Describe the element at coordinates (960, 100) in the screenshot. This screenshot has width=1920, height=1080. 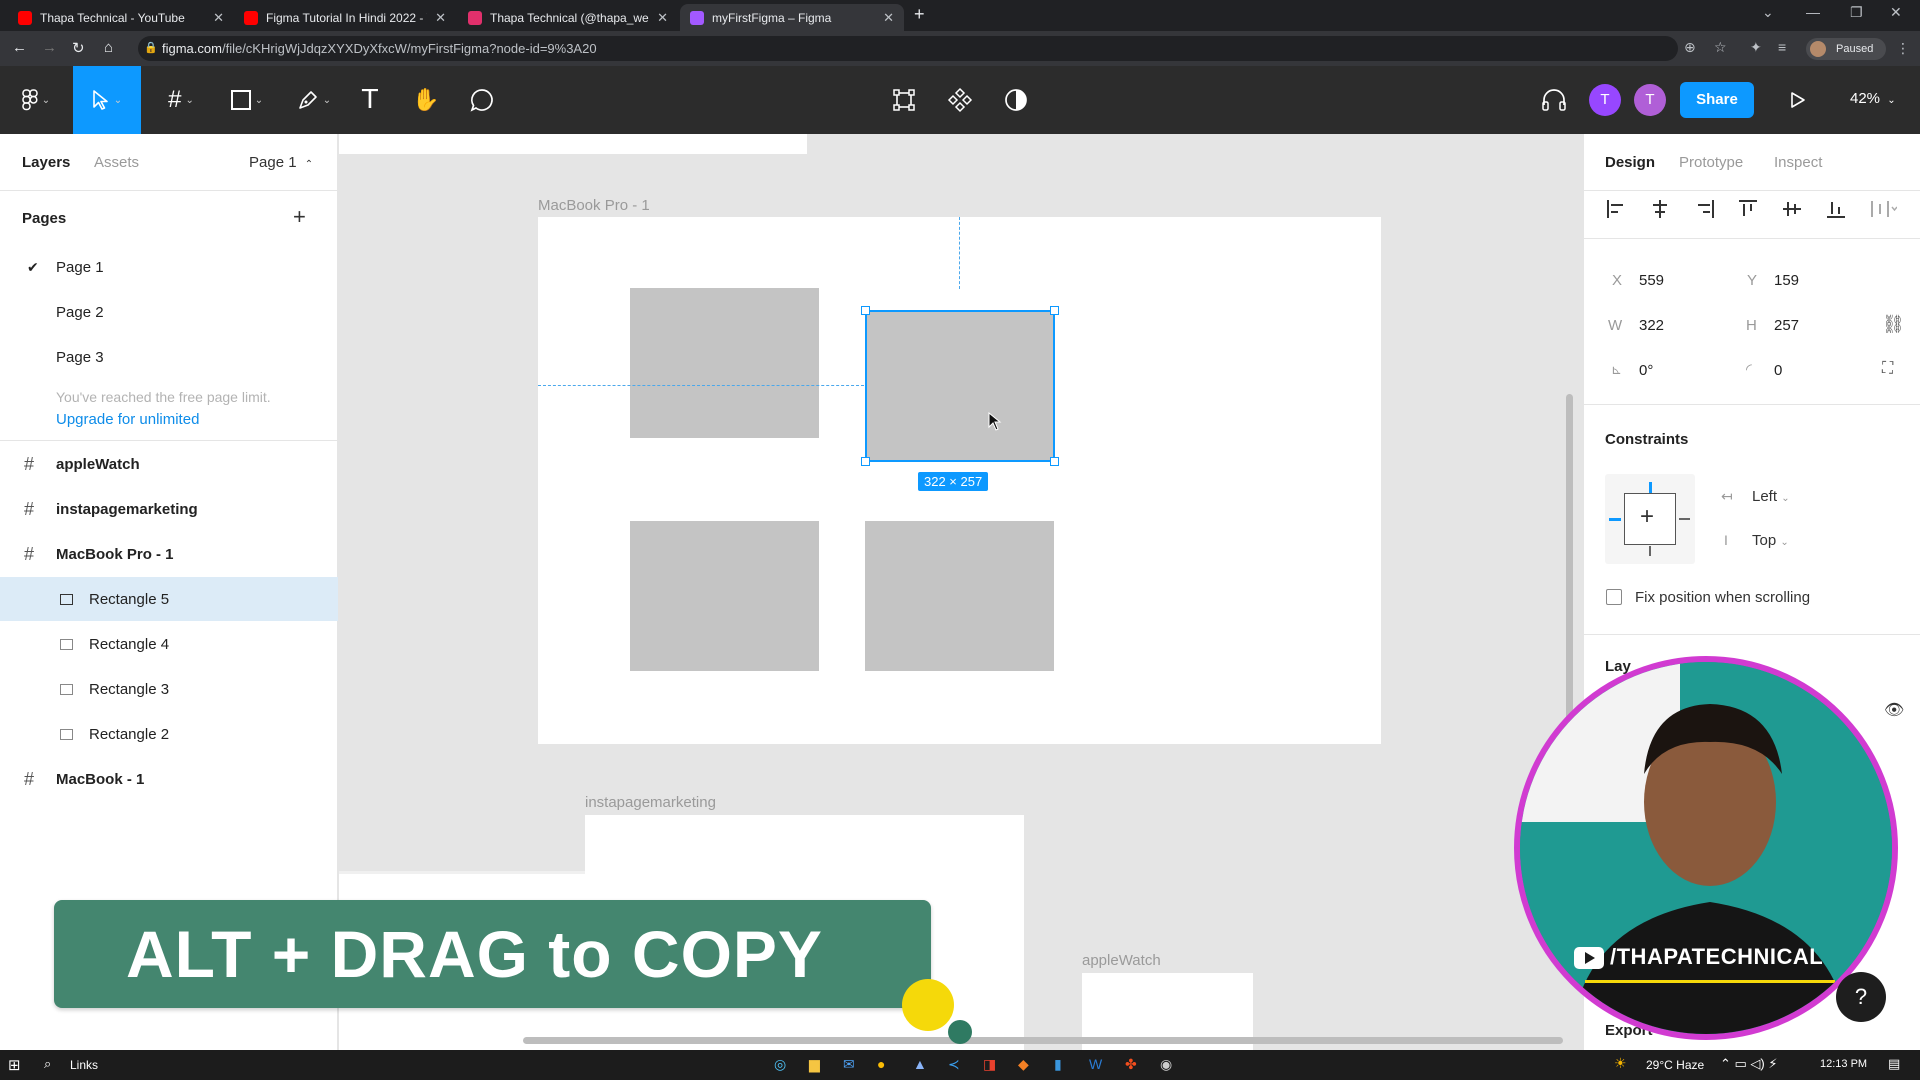
I see `create-component-button` at that location.